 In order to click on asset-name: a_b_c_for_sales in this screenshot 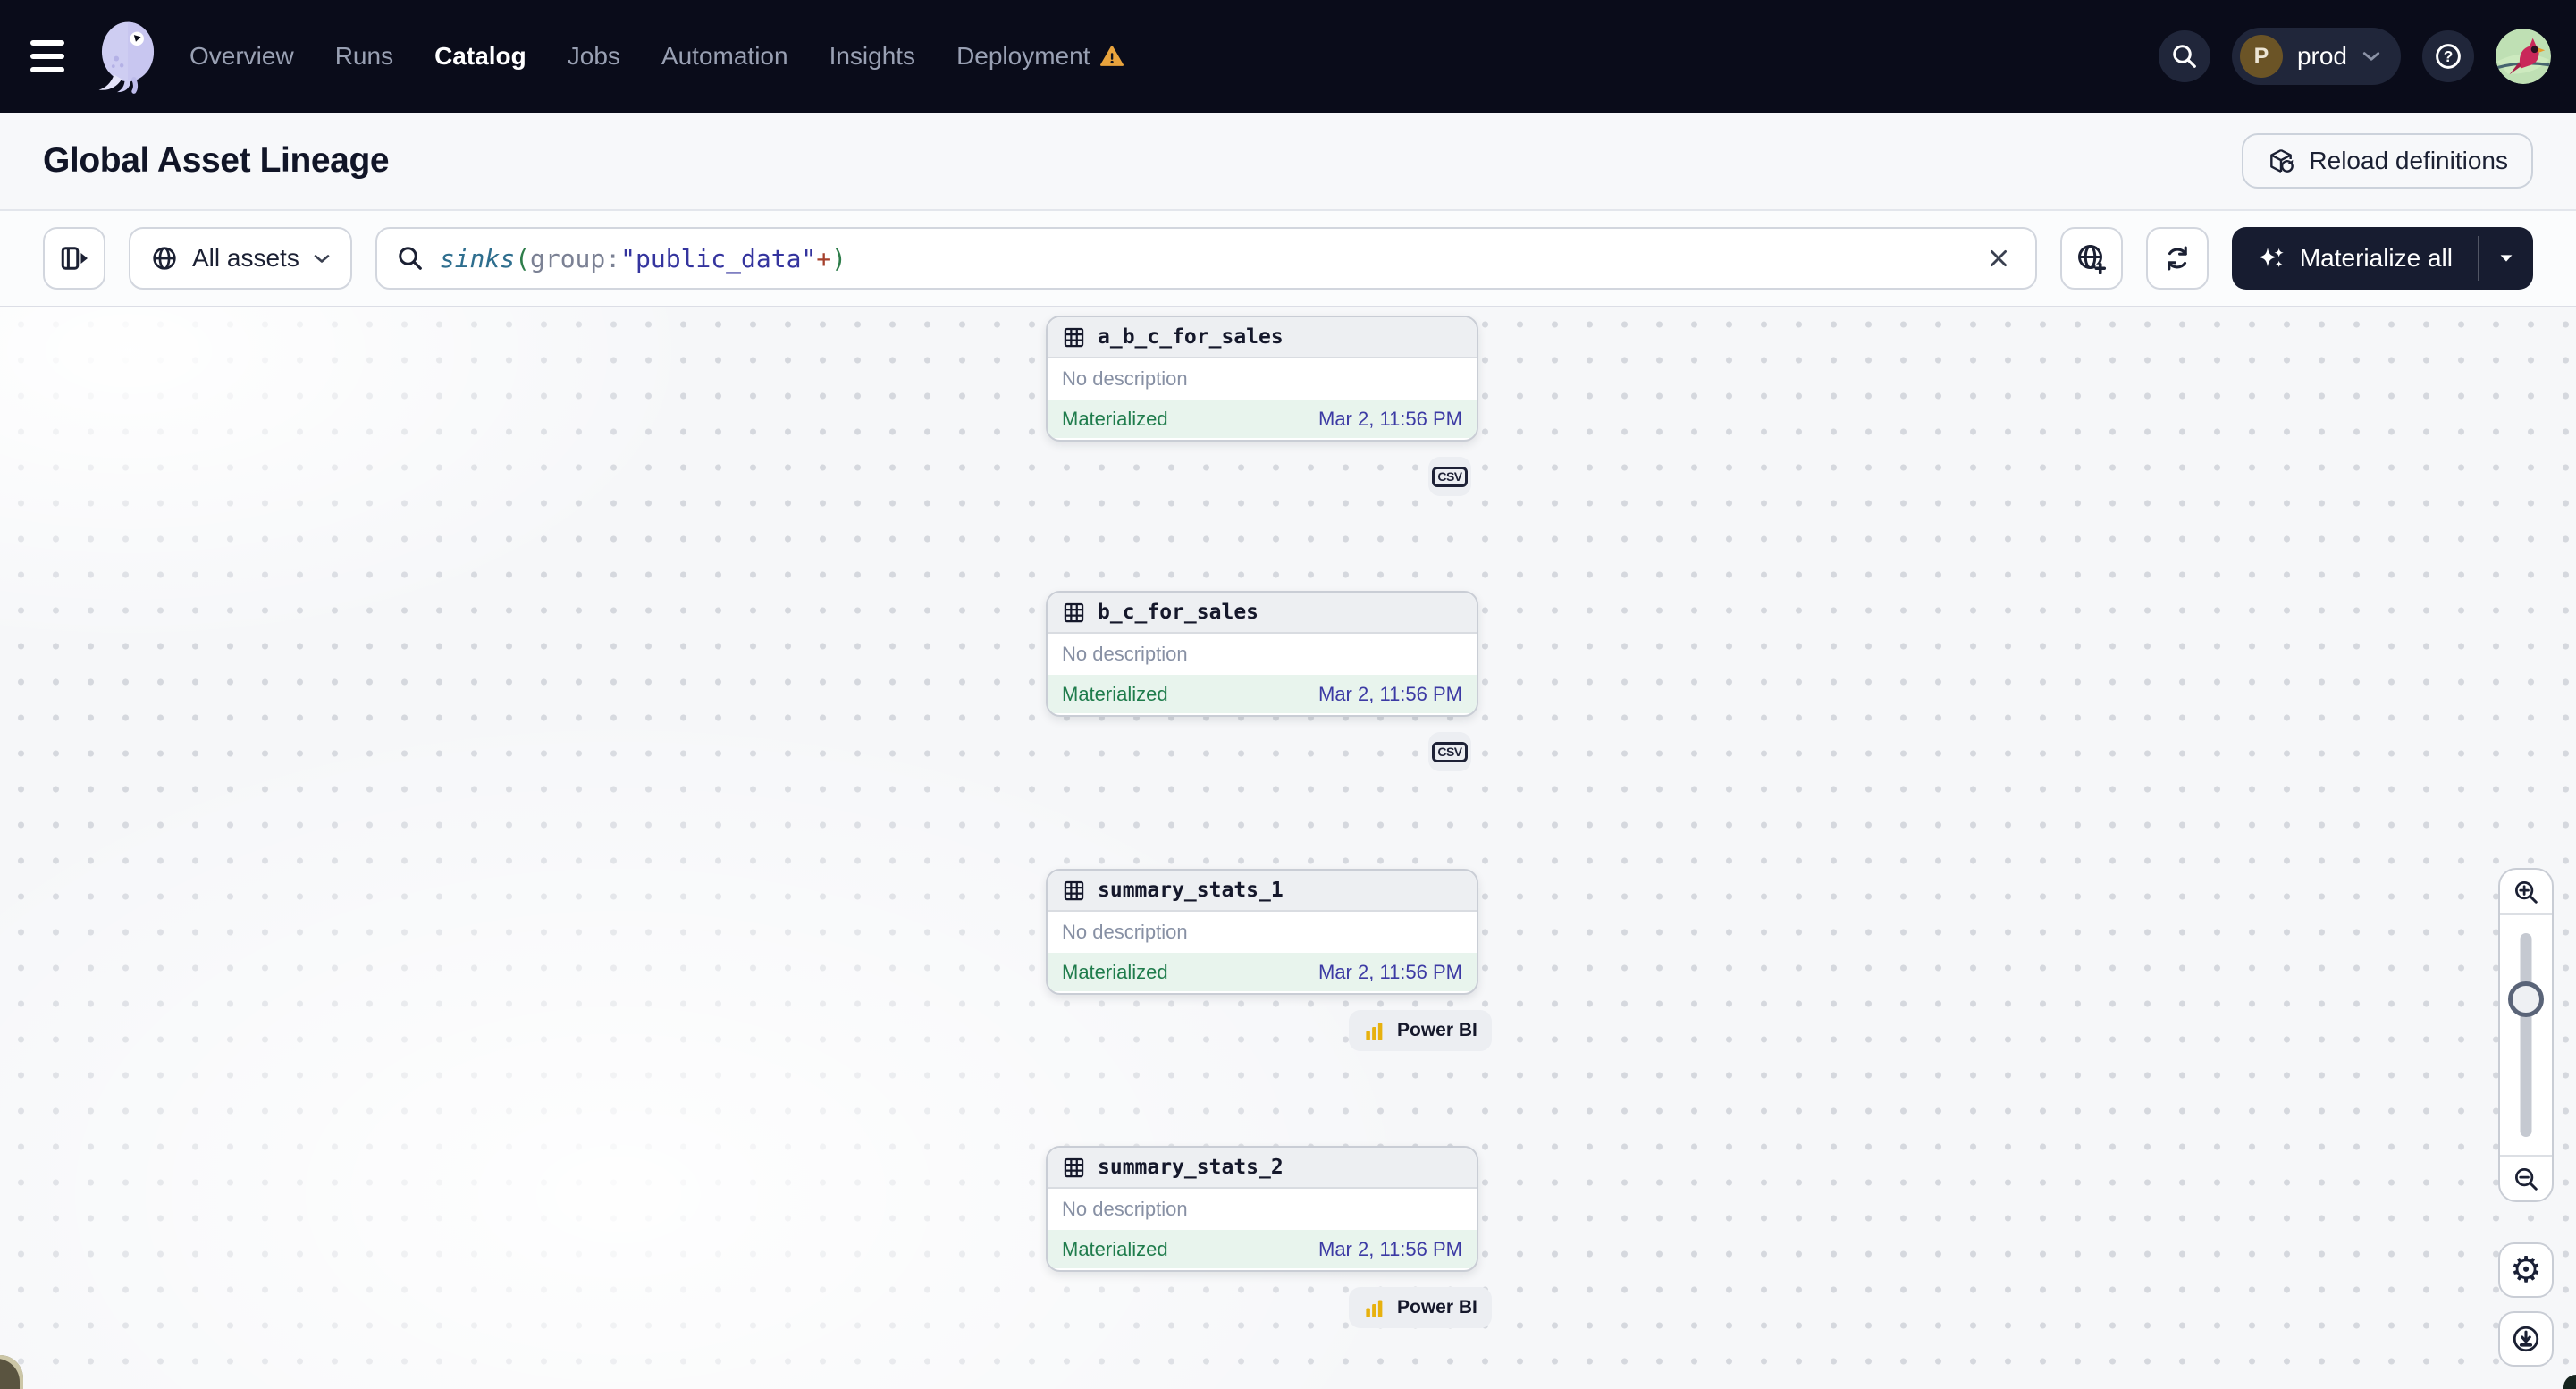, I will do `click(1191, 337)`.